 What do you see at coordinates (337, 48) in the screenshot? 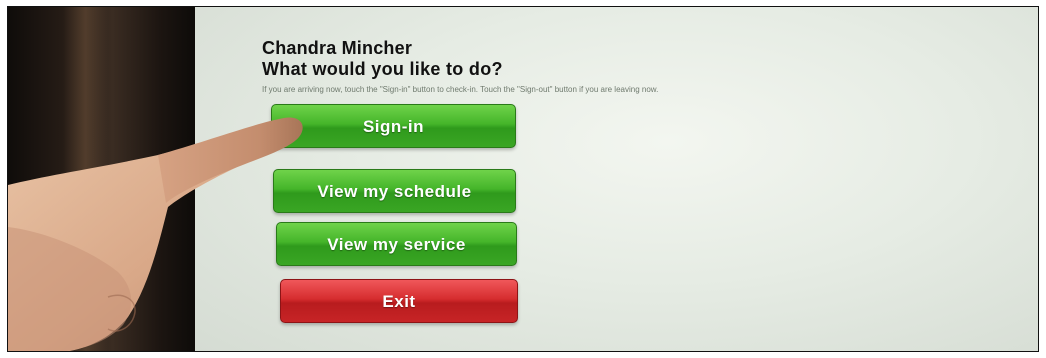
I see `user-name-heading: Chandra Mincher` at bounding box center [337, 48].